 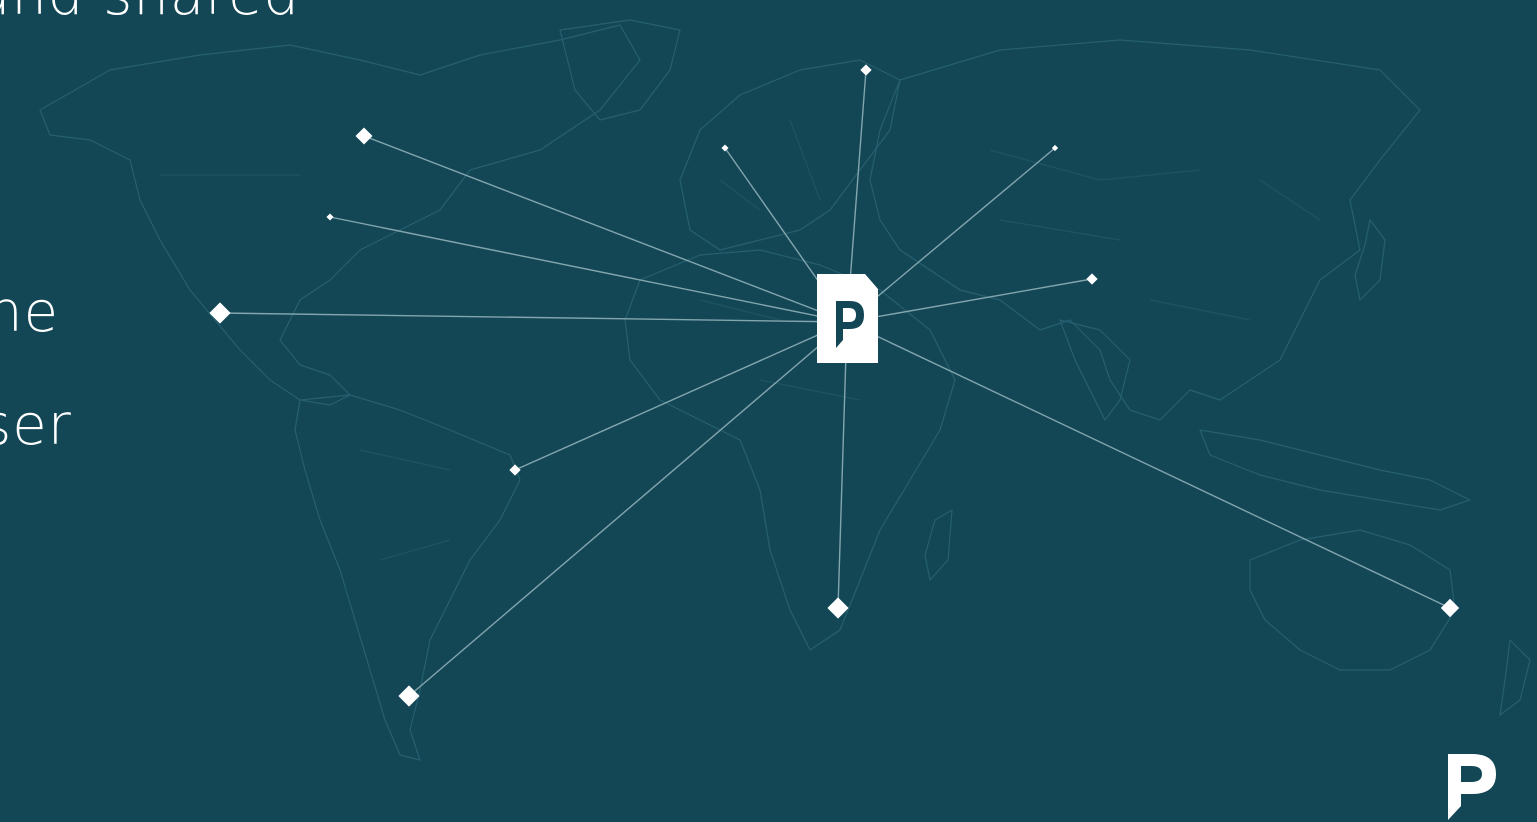 What do you see at coordinates (36, 425) in the screenshot?
I see `slide-text-line: owser` at bounding box center [36, 425].